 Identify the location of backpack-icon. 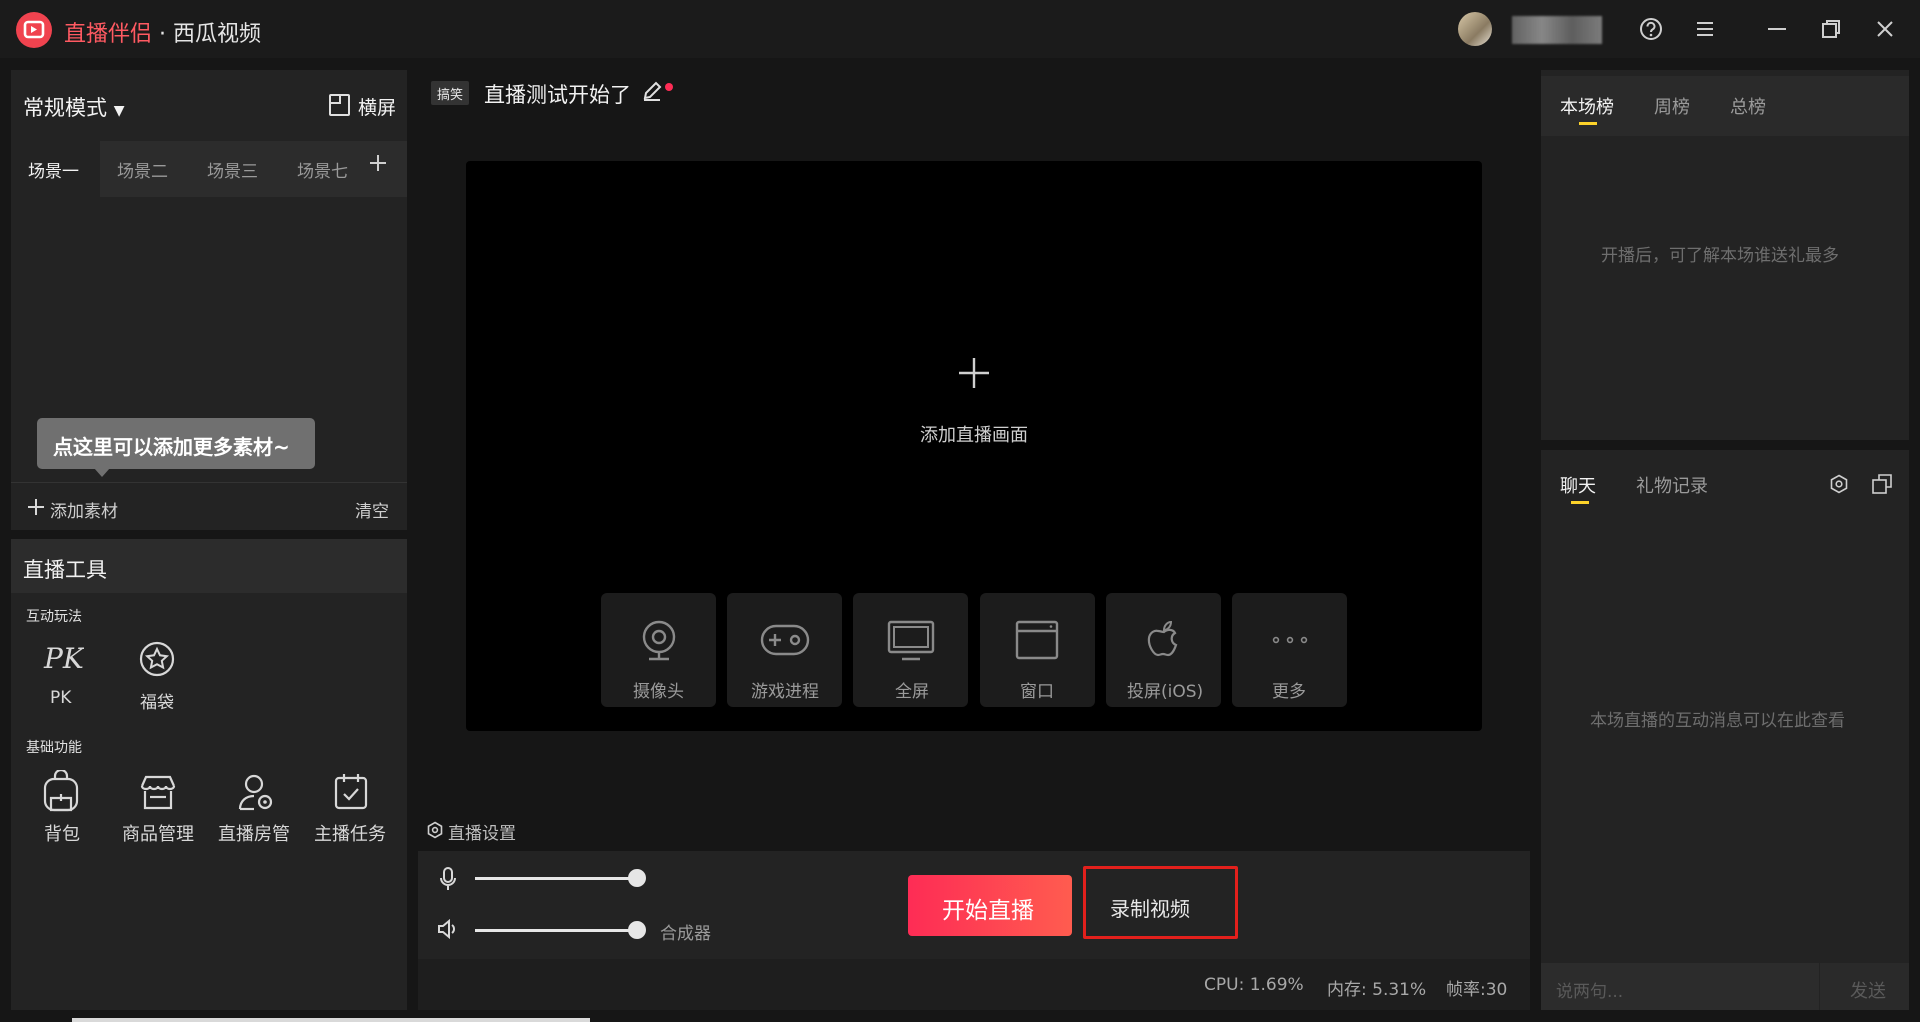
(61, 792).